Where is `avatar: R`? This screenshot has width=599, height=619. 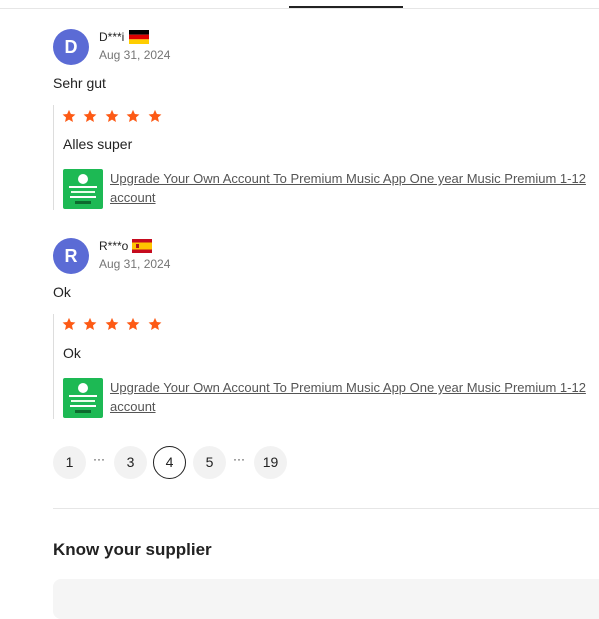
avatar: R is located at coordinates (71, 256).